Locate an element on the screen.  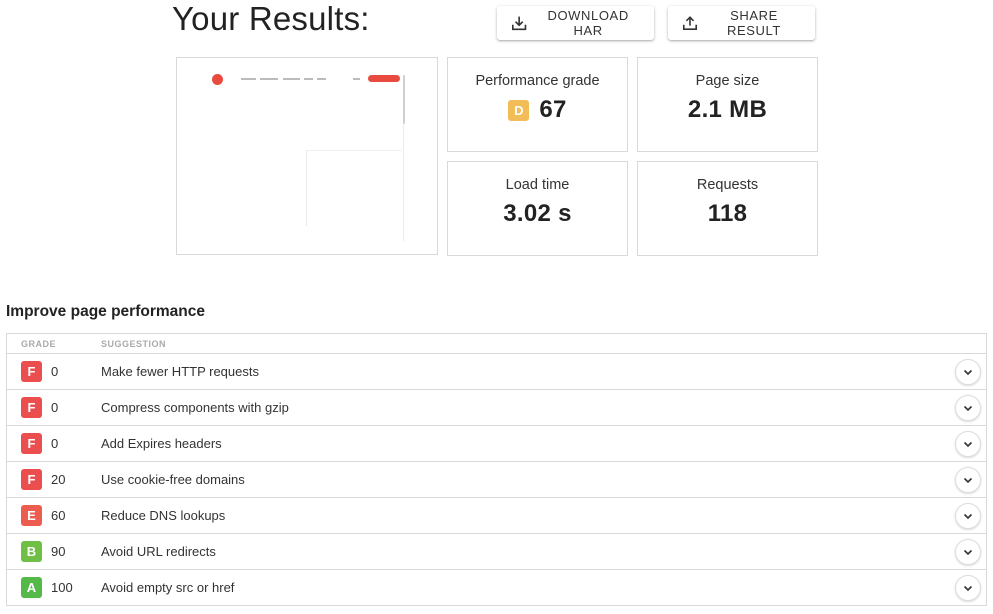
grade-score: 60 is located at coordinates (58, 515).